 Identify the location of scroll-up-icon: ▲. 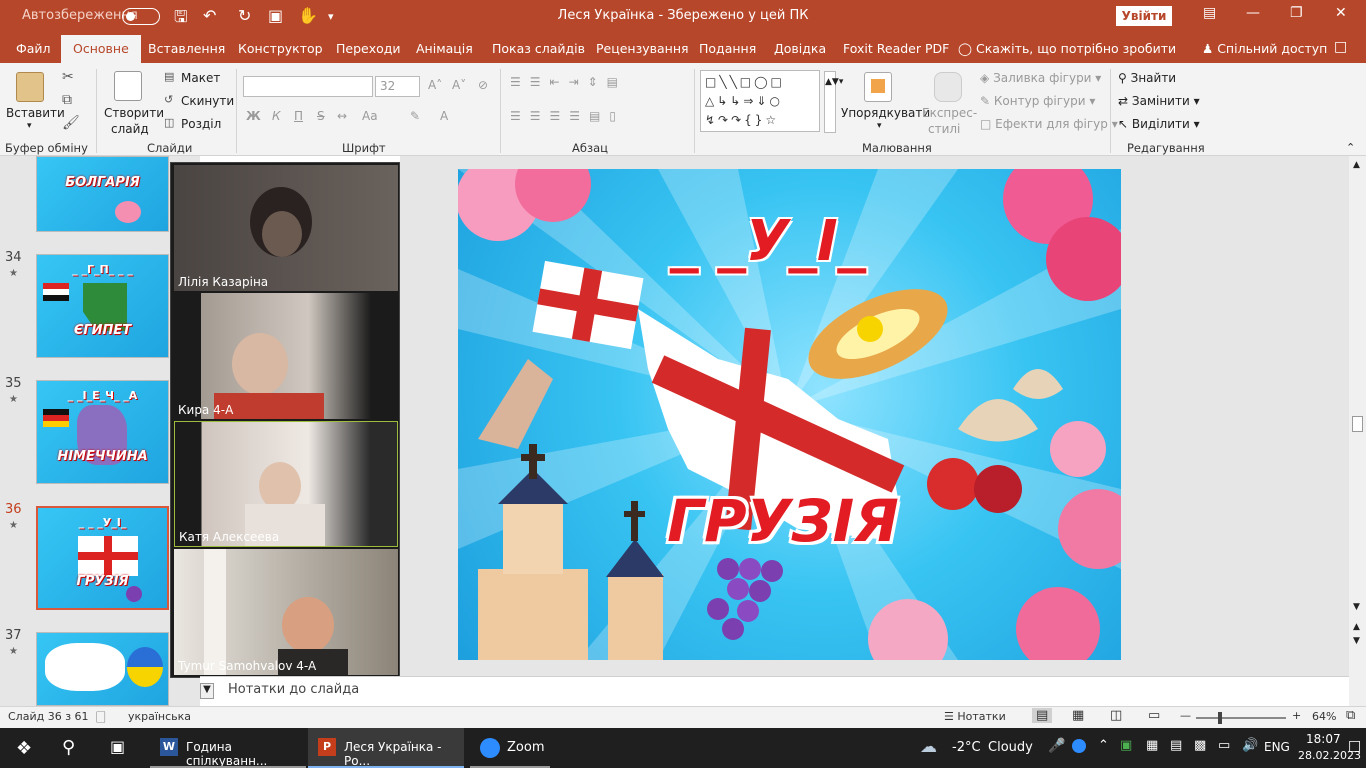
(1356, 165).